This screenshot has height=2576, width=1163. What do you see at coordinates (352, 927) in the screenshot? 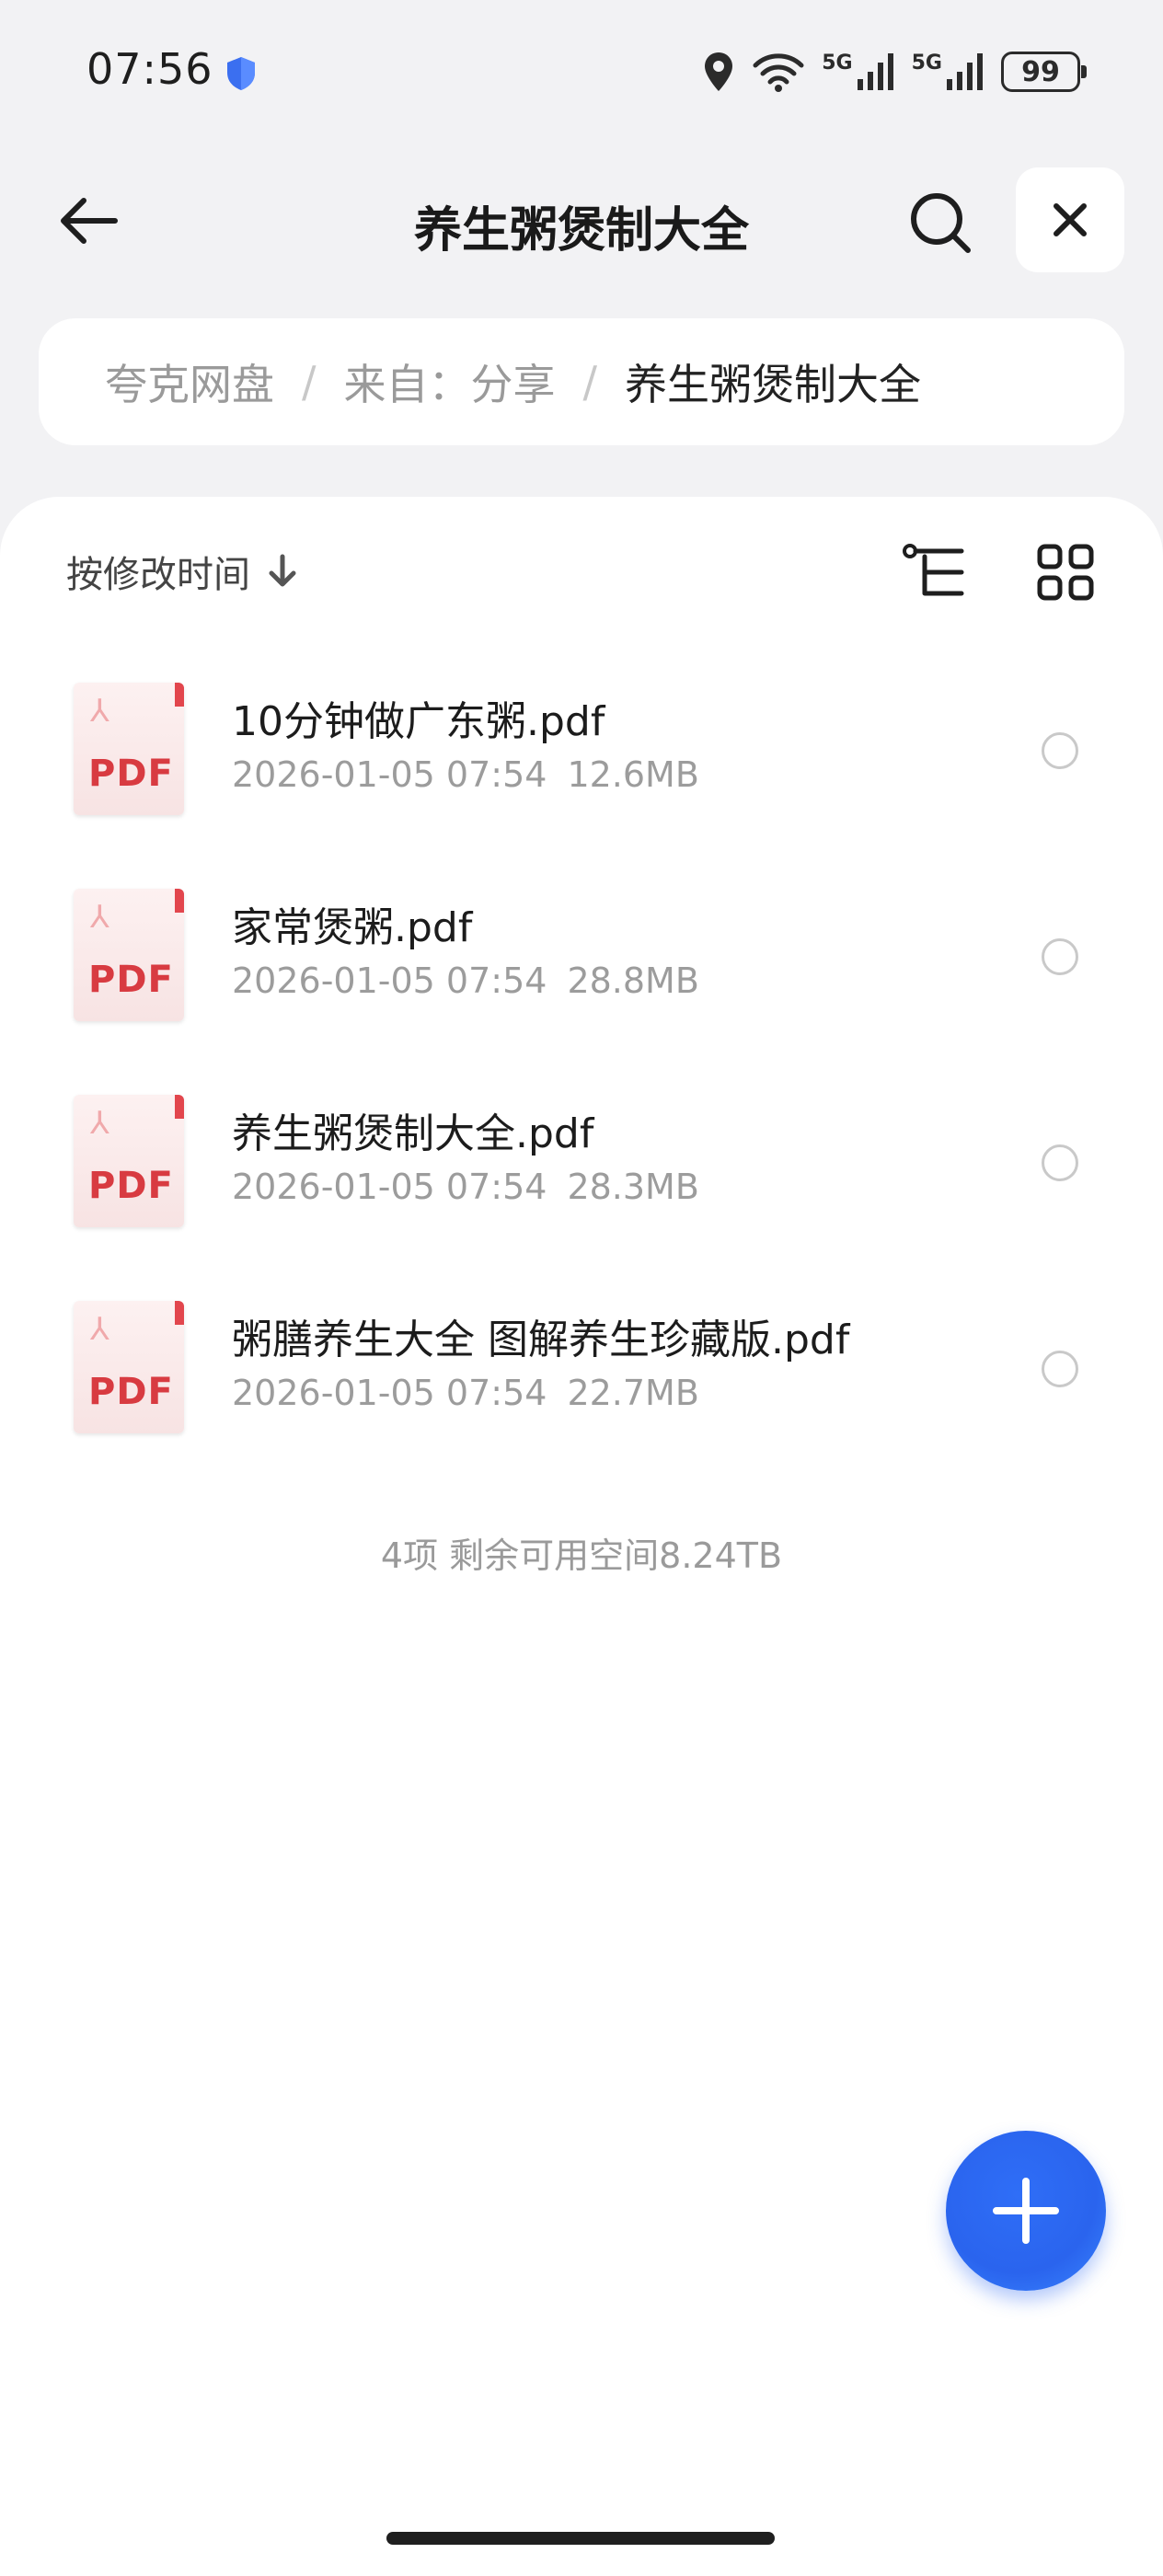
I see `file-name: 家常煲粥.pdf` at bounding box center [352, 927].